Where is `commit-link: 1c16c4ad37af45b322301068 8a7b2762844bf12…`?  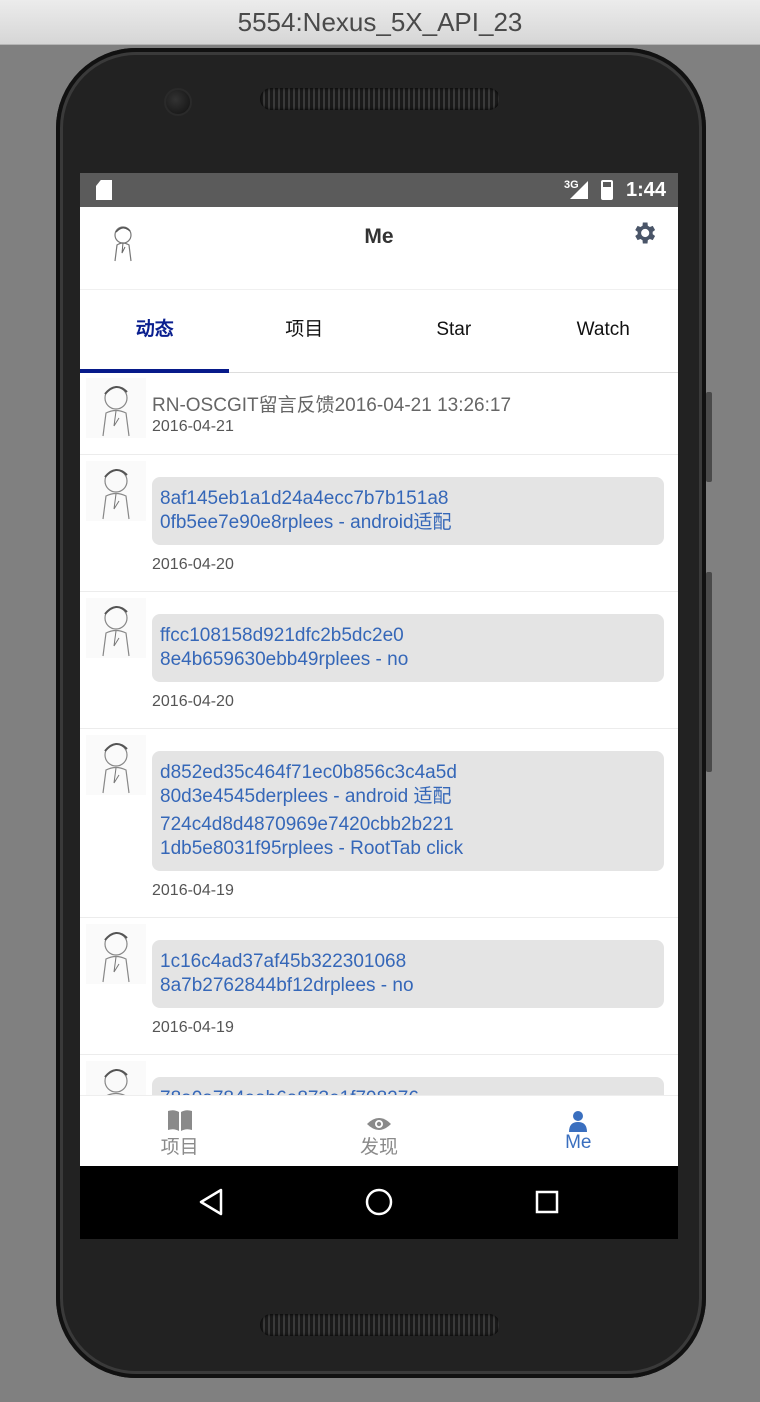
commit-link: 1c16c4ad37af45b322301068 8a7b2762844bf12… is located at coordinates (408, 974).